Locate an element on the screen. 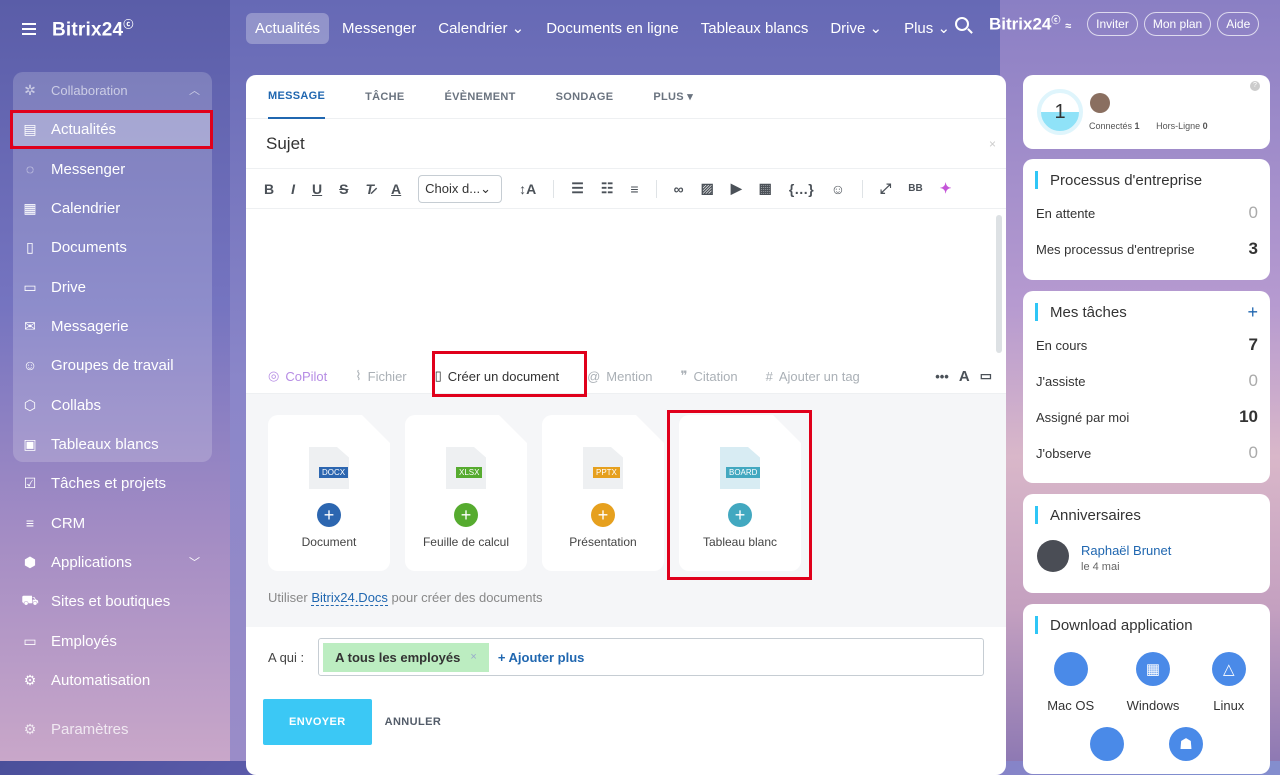 The height and width of the screenshot is (775, 1280). nav-plus: Plus ⌄ is located at coordinates (927, 28).